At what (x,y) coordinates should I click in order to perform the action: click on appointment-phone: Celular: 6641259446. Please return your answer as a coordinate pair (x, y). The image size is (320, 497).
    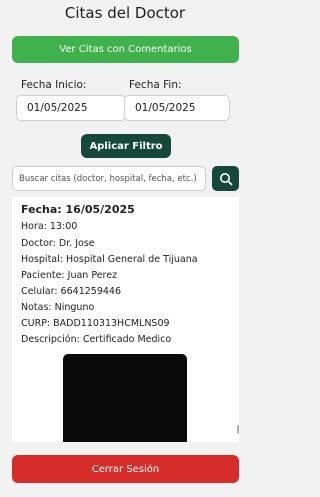
    Looking at the image, I should click on (71, 291).